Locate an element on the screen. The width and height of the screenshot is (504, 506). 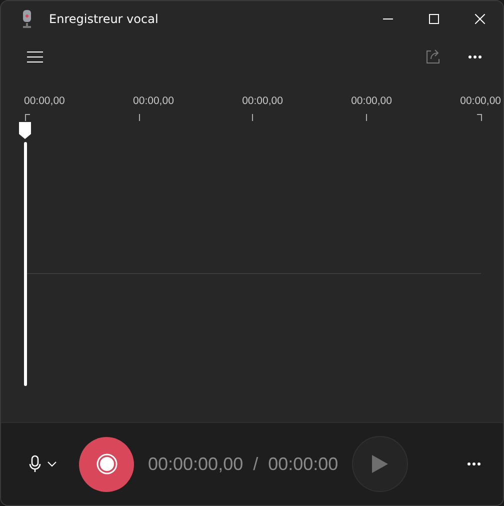
total-time: 00:00:00 is located at coordinates (303, 464).